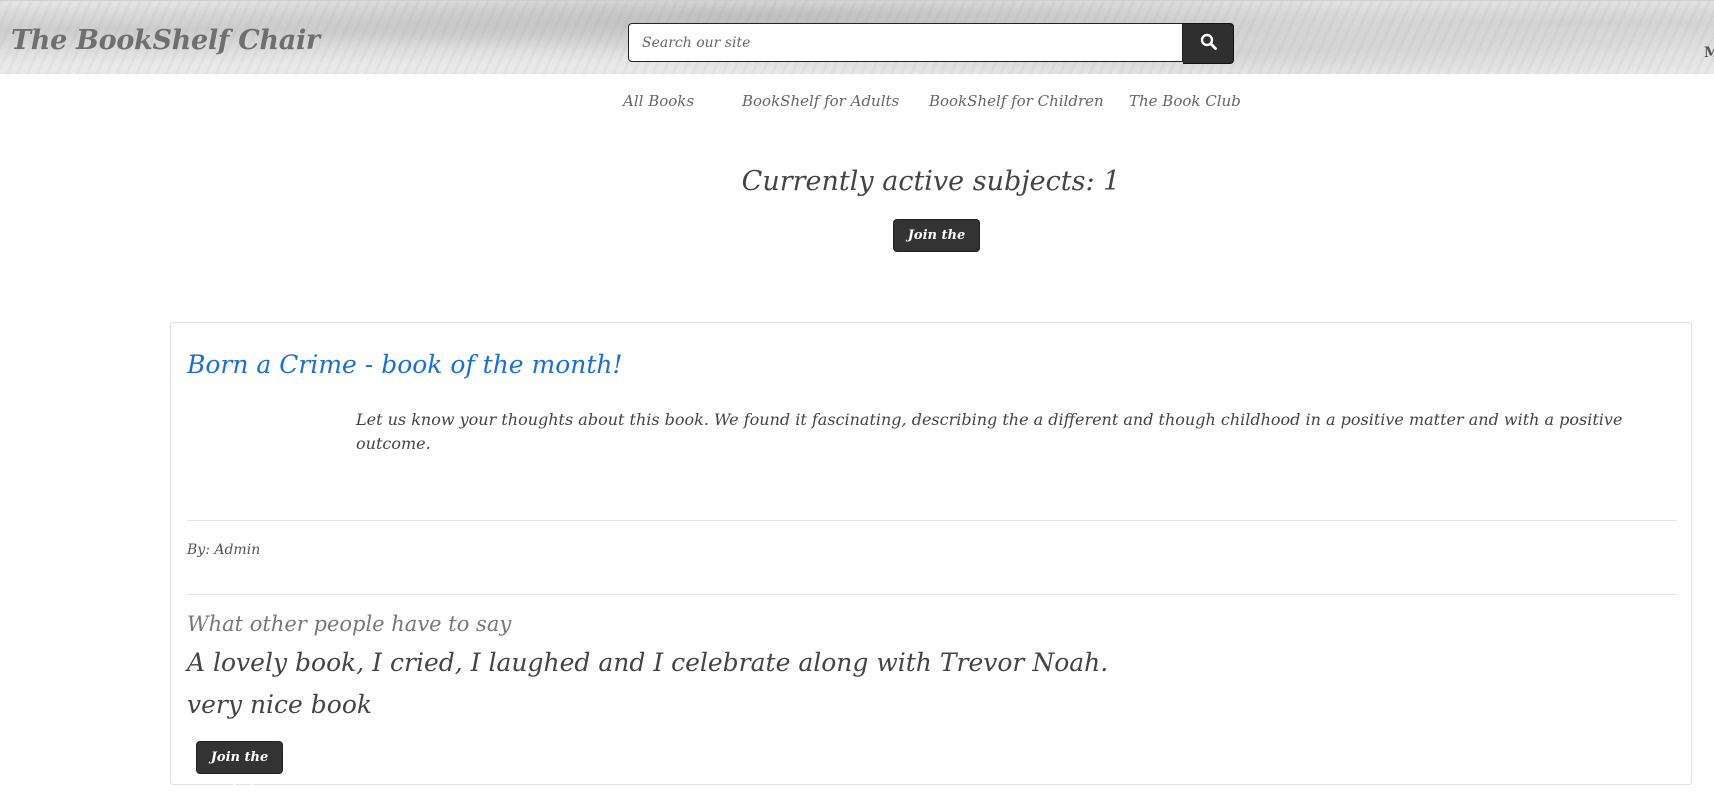 This screenshot has height=804, width=1714. I want to click on search-input, so click(905, 42).